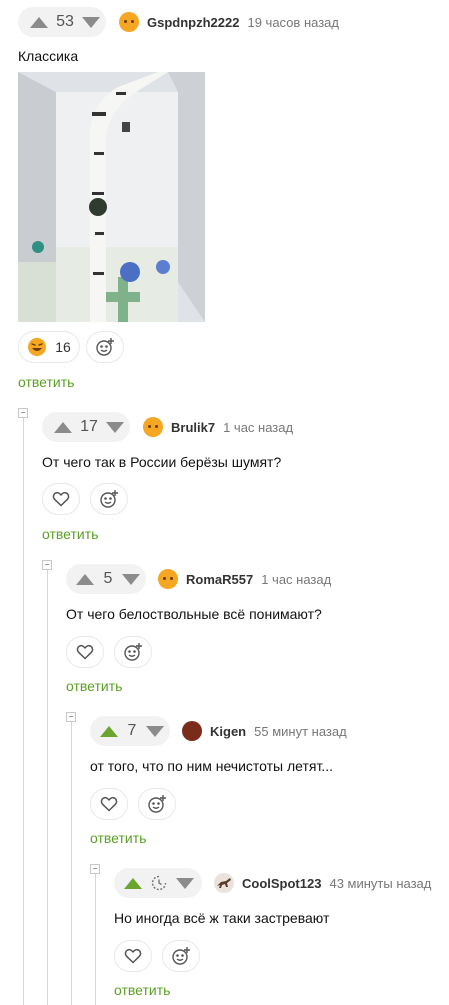  I want to click on comment-text: От чего так в России берёзы шумят?, so click(162, 462).